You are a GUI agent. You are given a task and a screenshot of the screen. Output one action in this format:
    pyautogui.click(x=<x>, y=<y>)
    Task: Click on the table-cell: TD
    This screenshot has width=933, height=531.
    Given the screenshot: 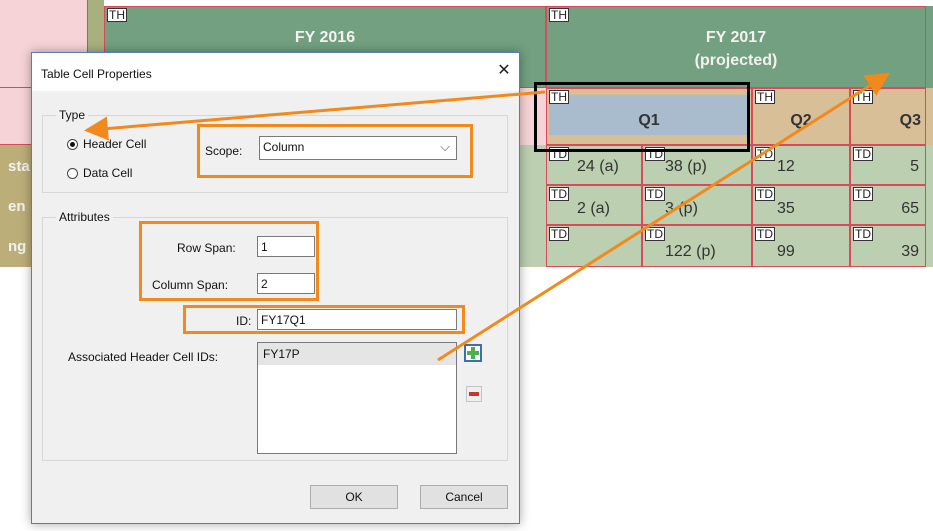 What is the action you would take?
    pyautogui.click(x=594, y=246)
    